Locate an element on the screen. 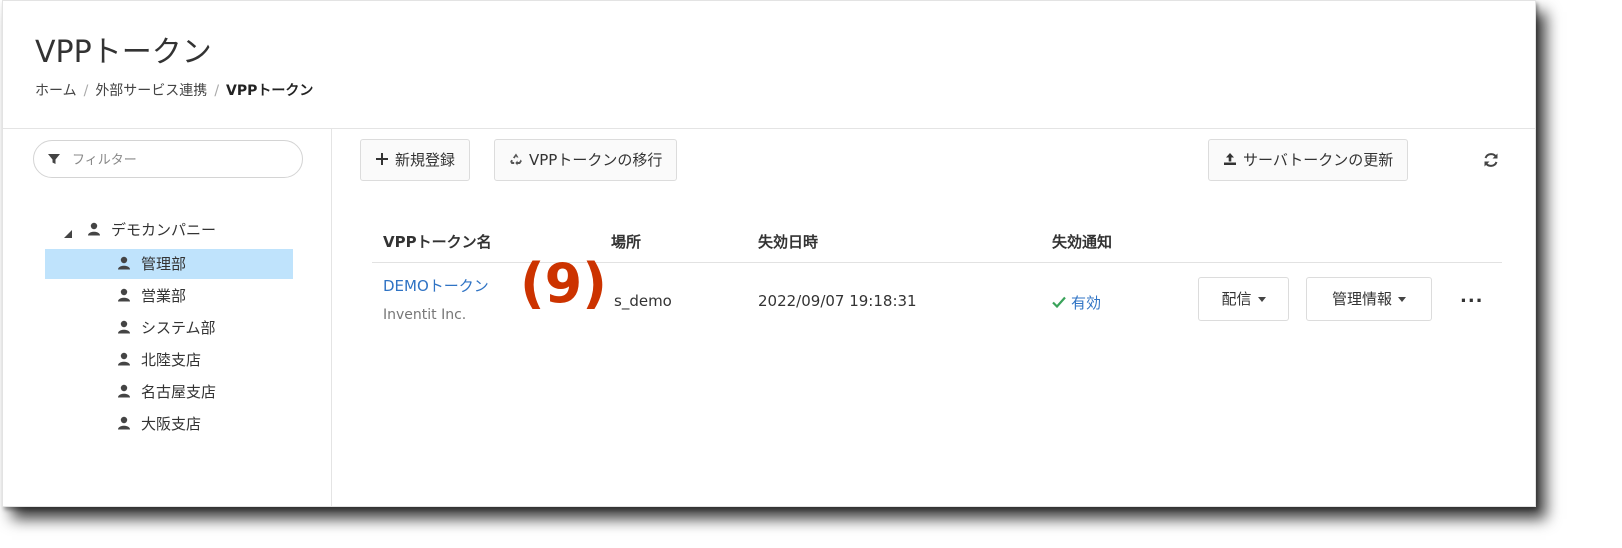 The height and width of the screenshot is (548, 1622). new-button: 新規登録 is located at coordinates (415, 160).